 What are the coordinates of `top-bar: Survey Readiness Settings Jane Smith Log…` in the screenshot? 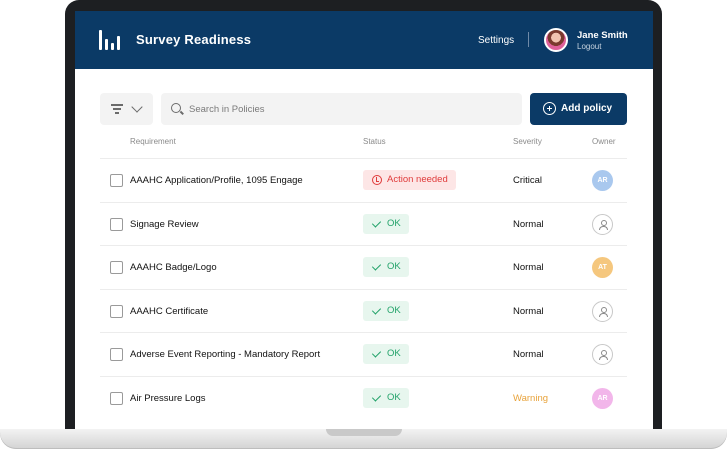 It's located at (364, 40).